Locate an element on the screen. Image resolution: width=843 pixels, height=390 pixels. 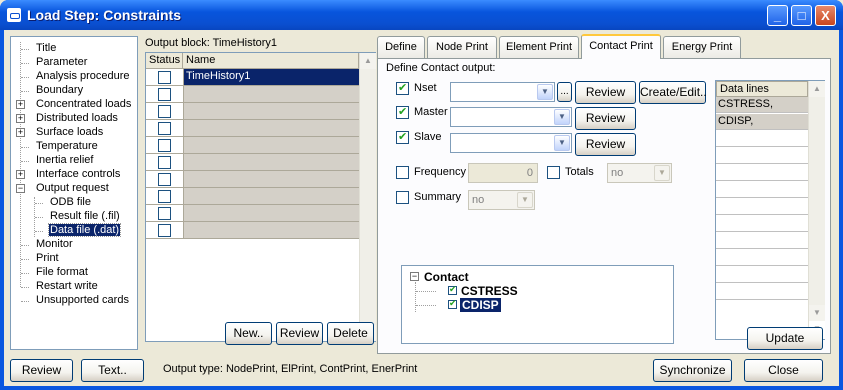
tree-item-print: Print is located at coordinates (47, 258).